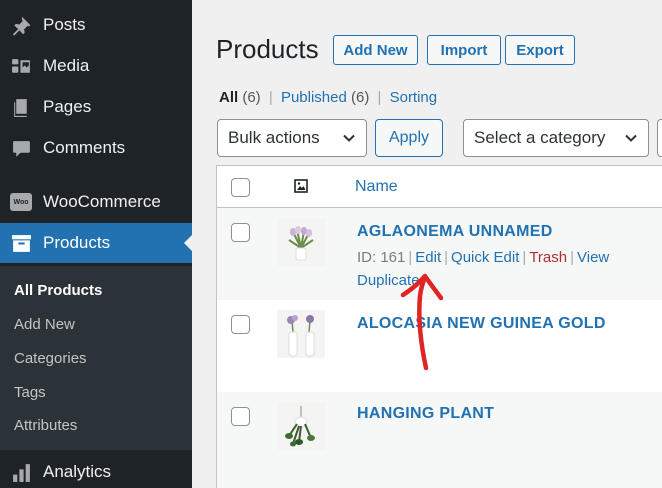 The width and height of the screenshot is (662, 488). I want to click on sidebar-item-label: Comments, so click(84, 147).